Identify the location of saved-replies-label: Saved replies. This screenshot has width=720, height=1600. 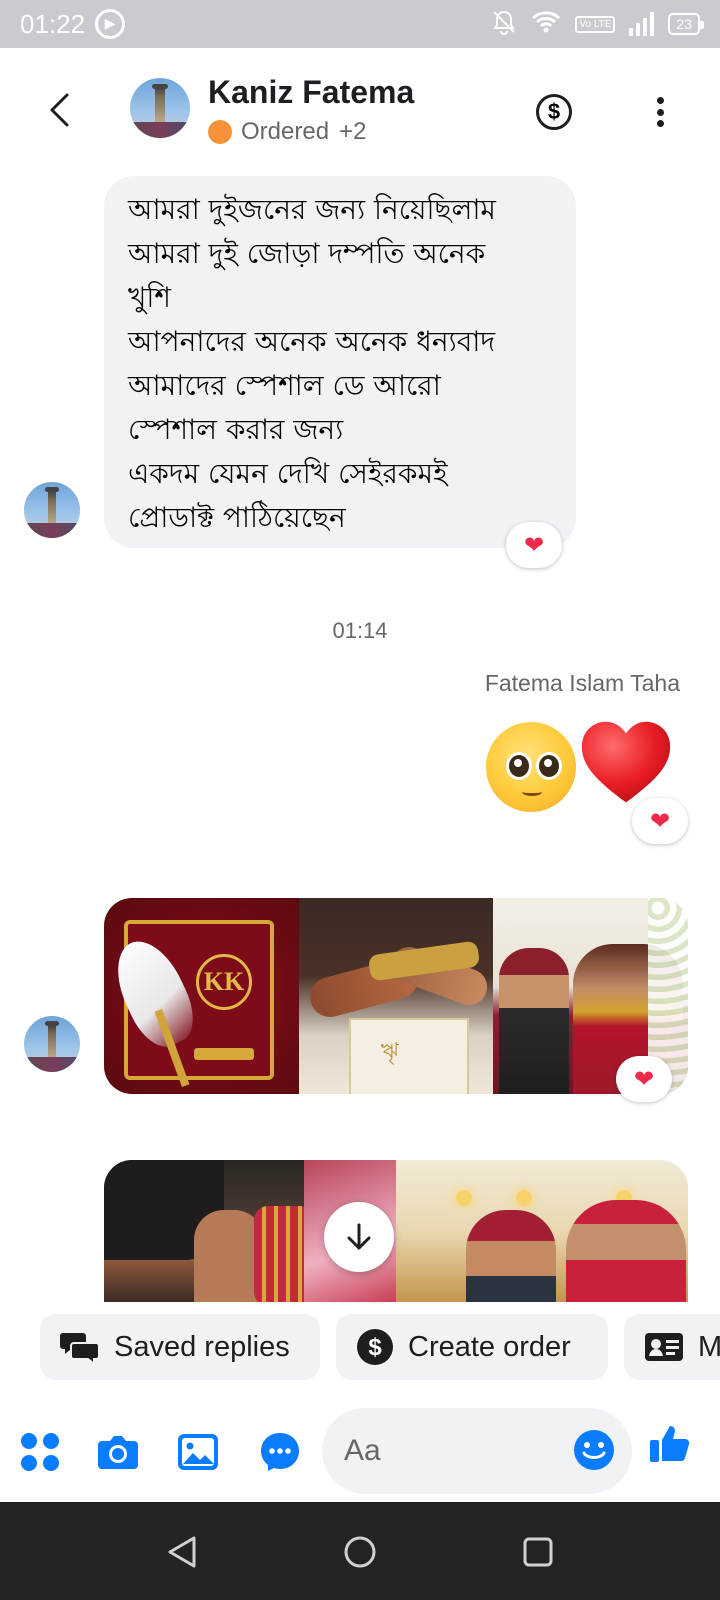
(202, 1346).